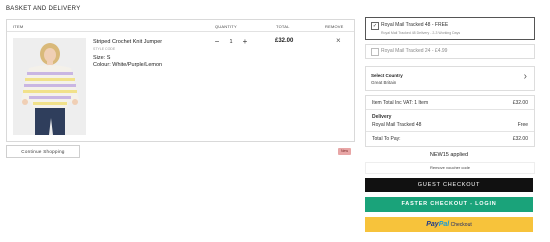  I want to click on product-name: Striped Crochet Knit Jumper, so click(127, 42).